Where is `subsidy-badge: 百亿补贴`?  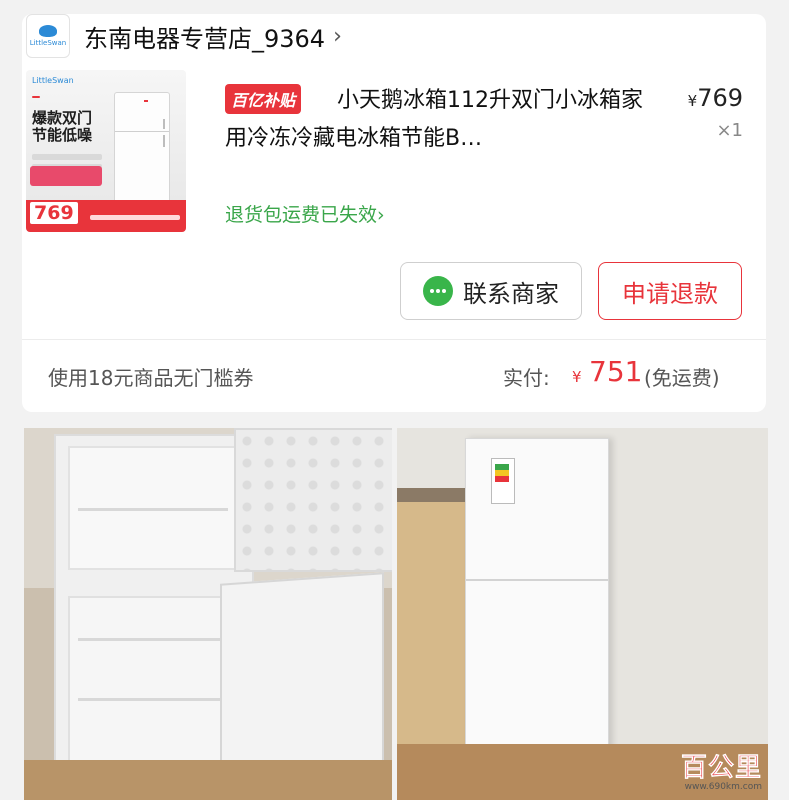 subsidy-badge: 百亿补贴 is located at coordinates (263, 99).